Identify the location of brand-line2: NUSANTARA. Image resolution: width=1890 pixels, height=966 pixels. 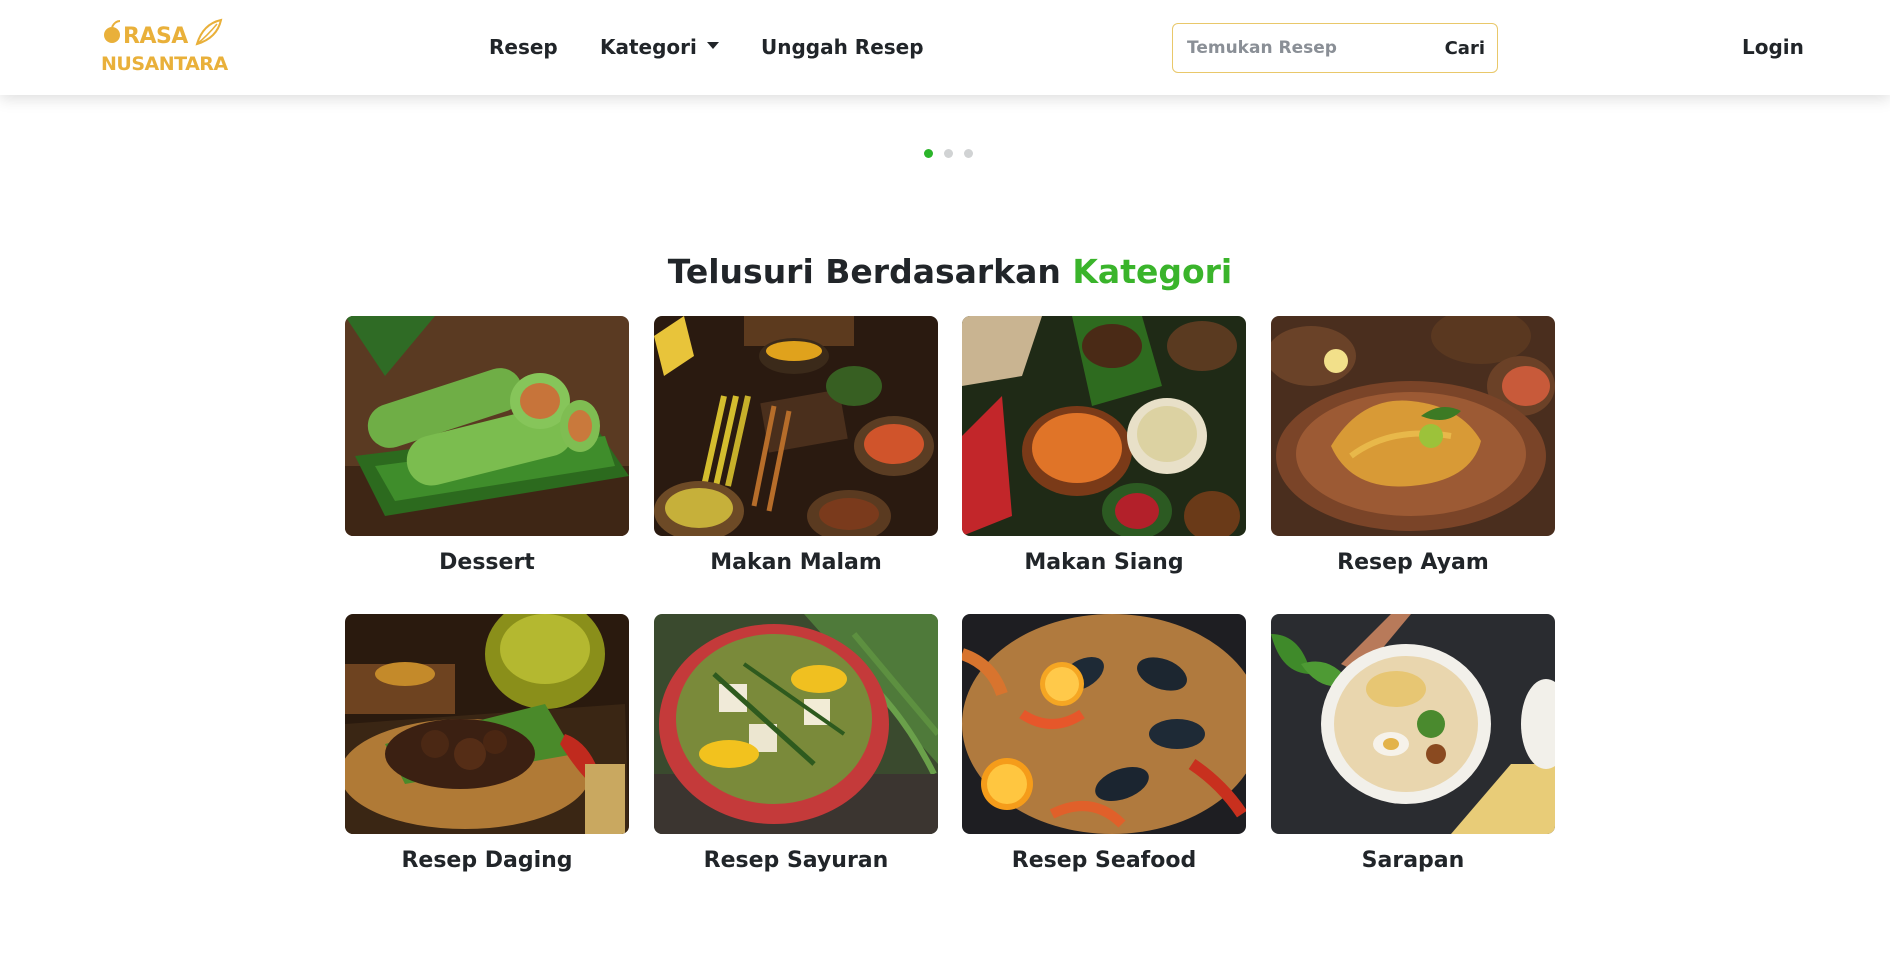
(164, 64).